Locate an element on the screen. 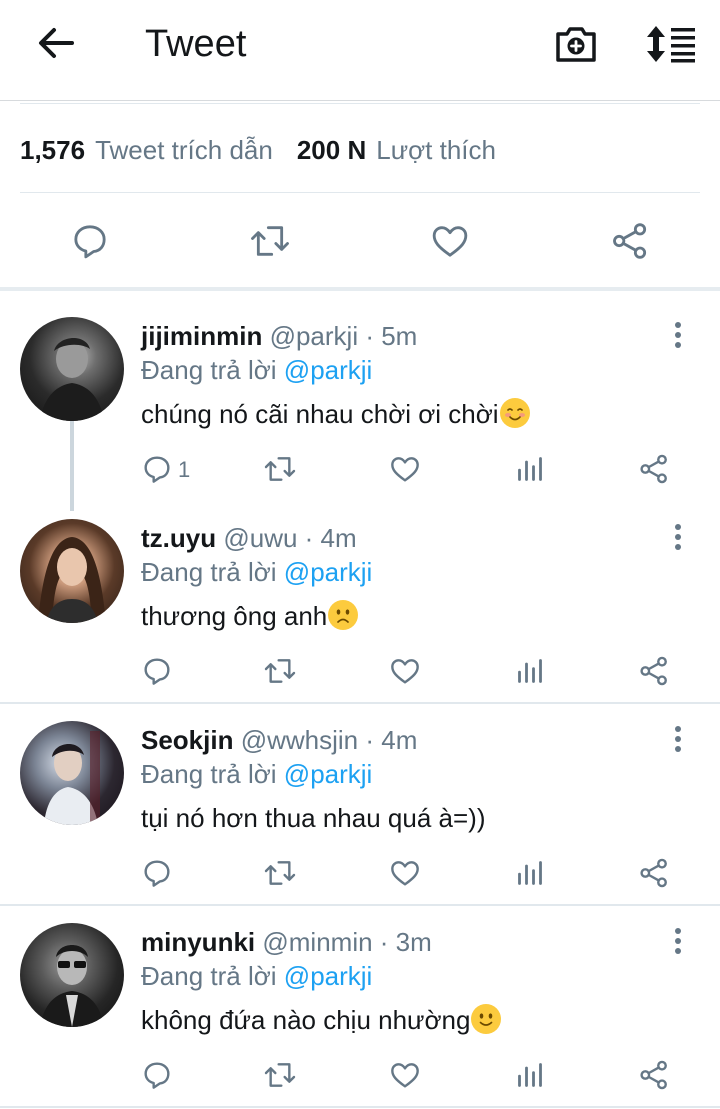 The height and width of the screenshot is (1109, 720). quotes-label: Tweet trích dẫn is located at coordinates (184, 150).